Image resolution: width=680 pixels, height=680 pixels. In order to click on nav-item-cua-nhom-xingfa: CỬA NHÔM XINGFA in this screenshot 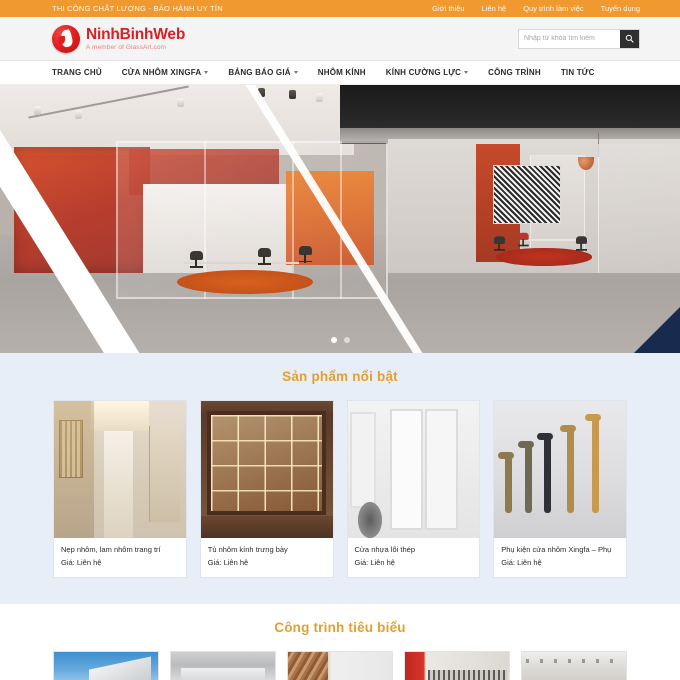, I will do `click(165, 72)`.